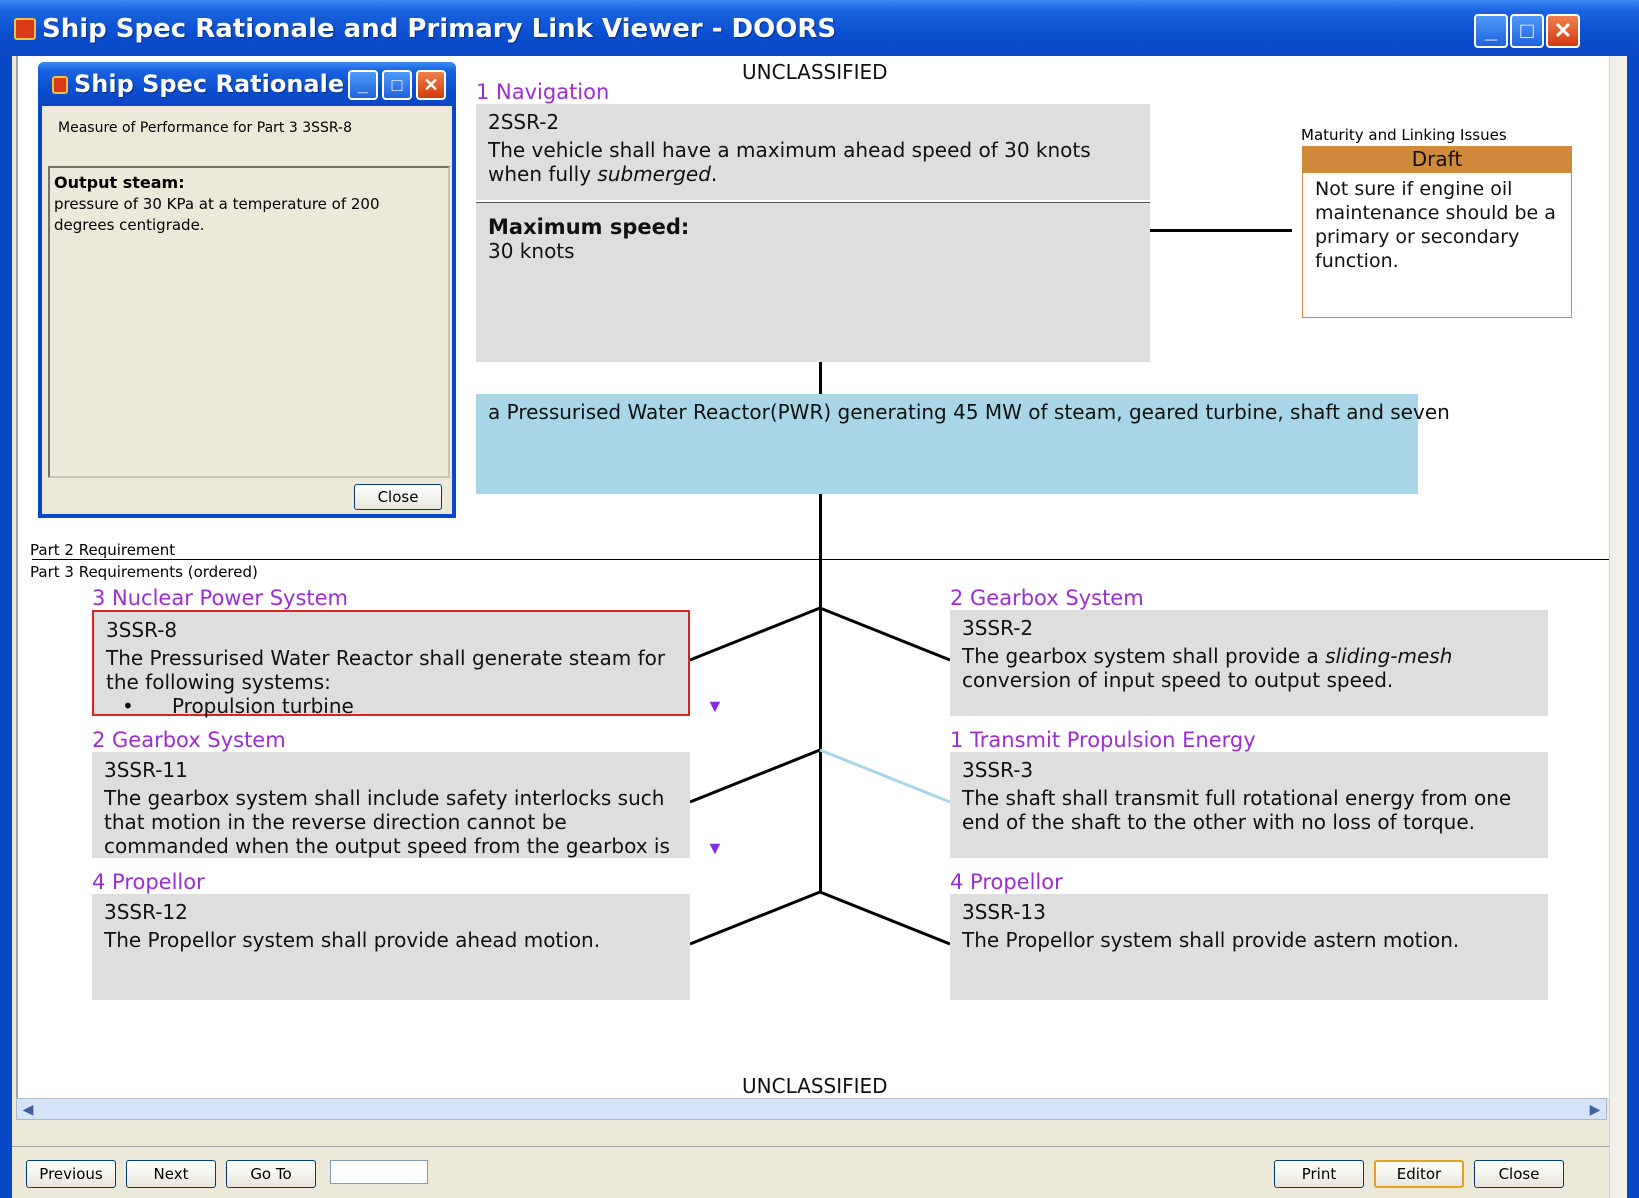 The image size is (1639, 1198). Describe the element at coordinates (205, 128) in the screenshot. I see `dialog-caption: Measure of Performance for Part 3 3SSR-8` at that location.